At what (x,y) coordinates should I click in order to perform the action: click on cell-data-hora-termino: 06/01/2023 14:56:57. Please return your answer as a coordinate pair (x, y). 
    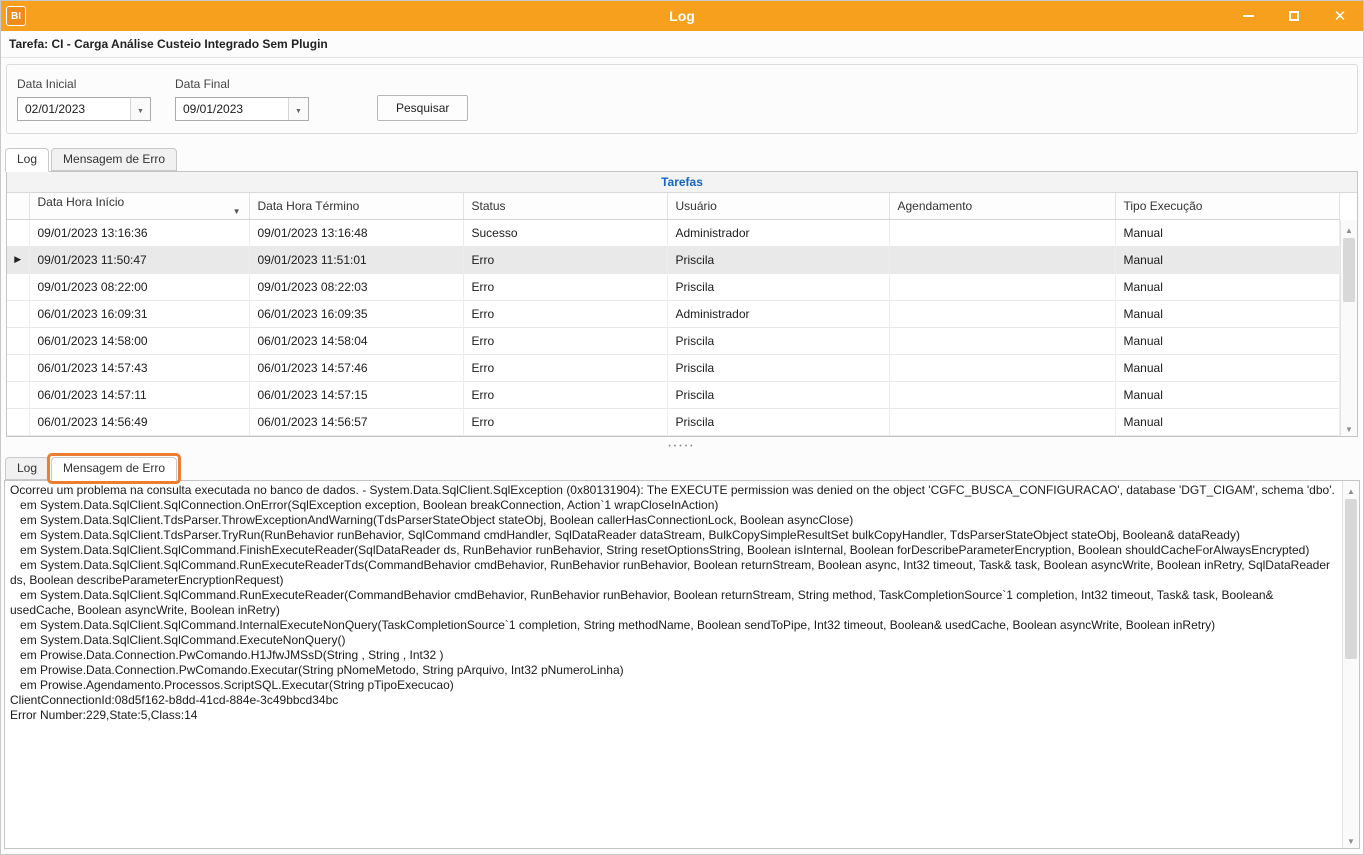
    Looking at the image, I should click on (356, 422).